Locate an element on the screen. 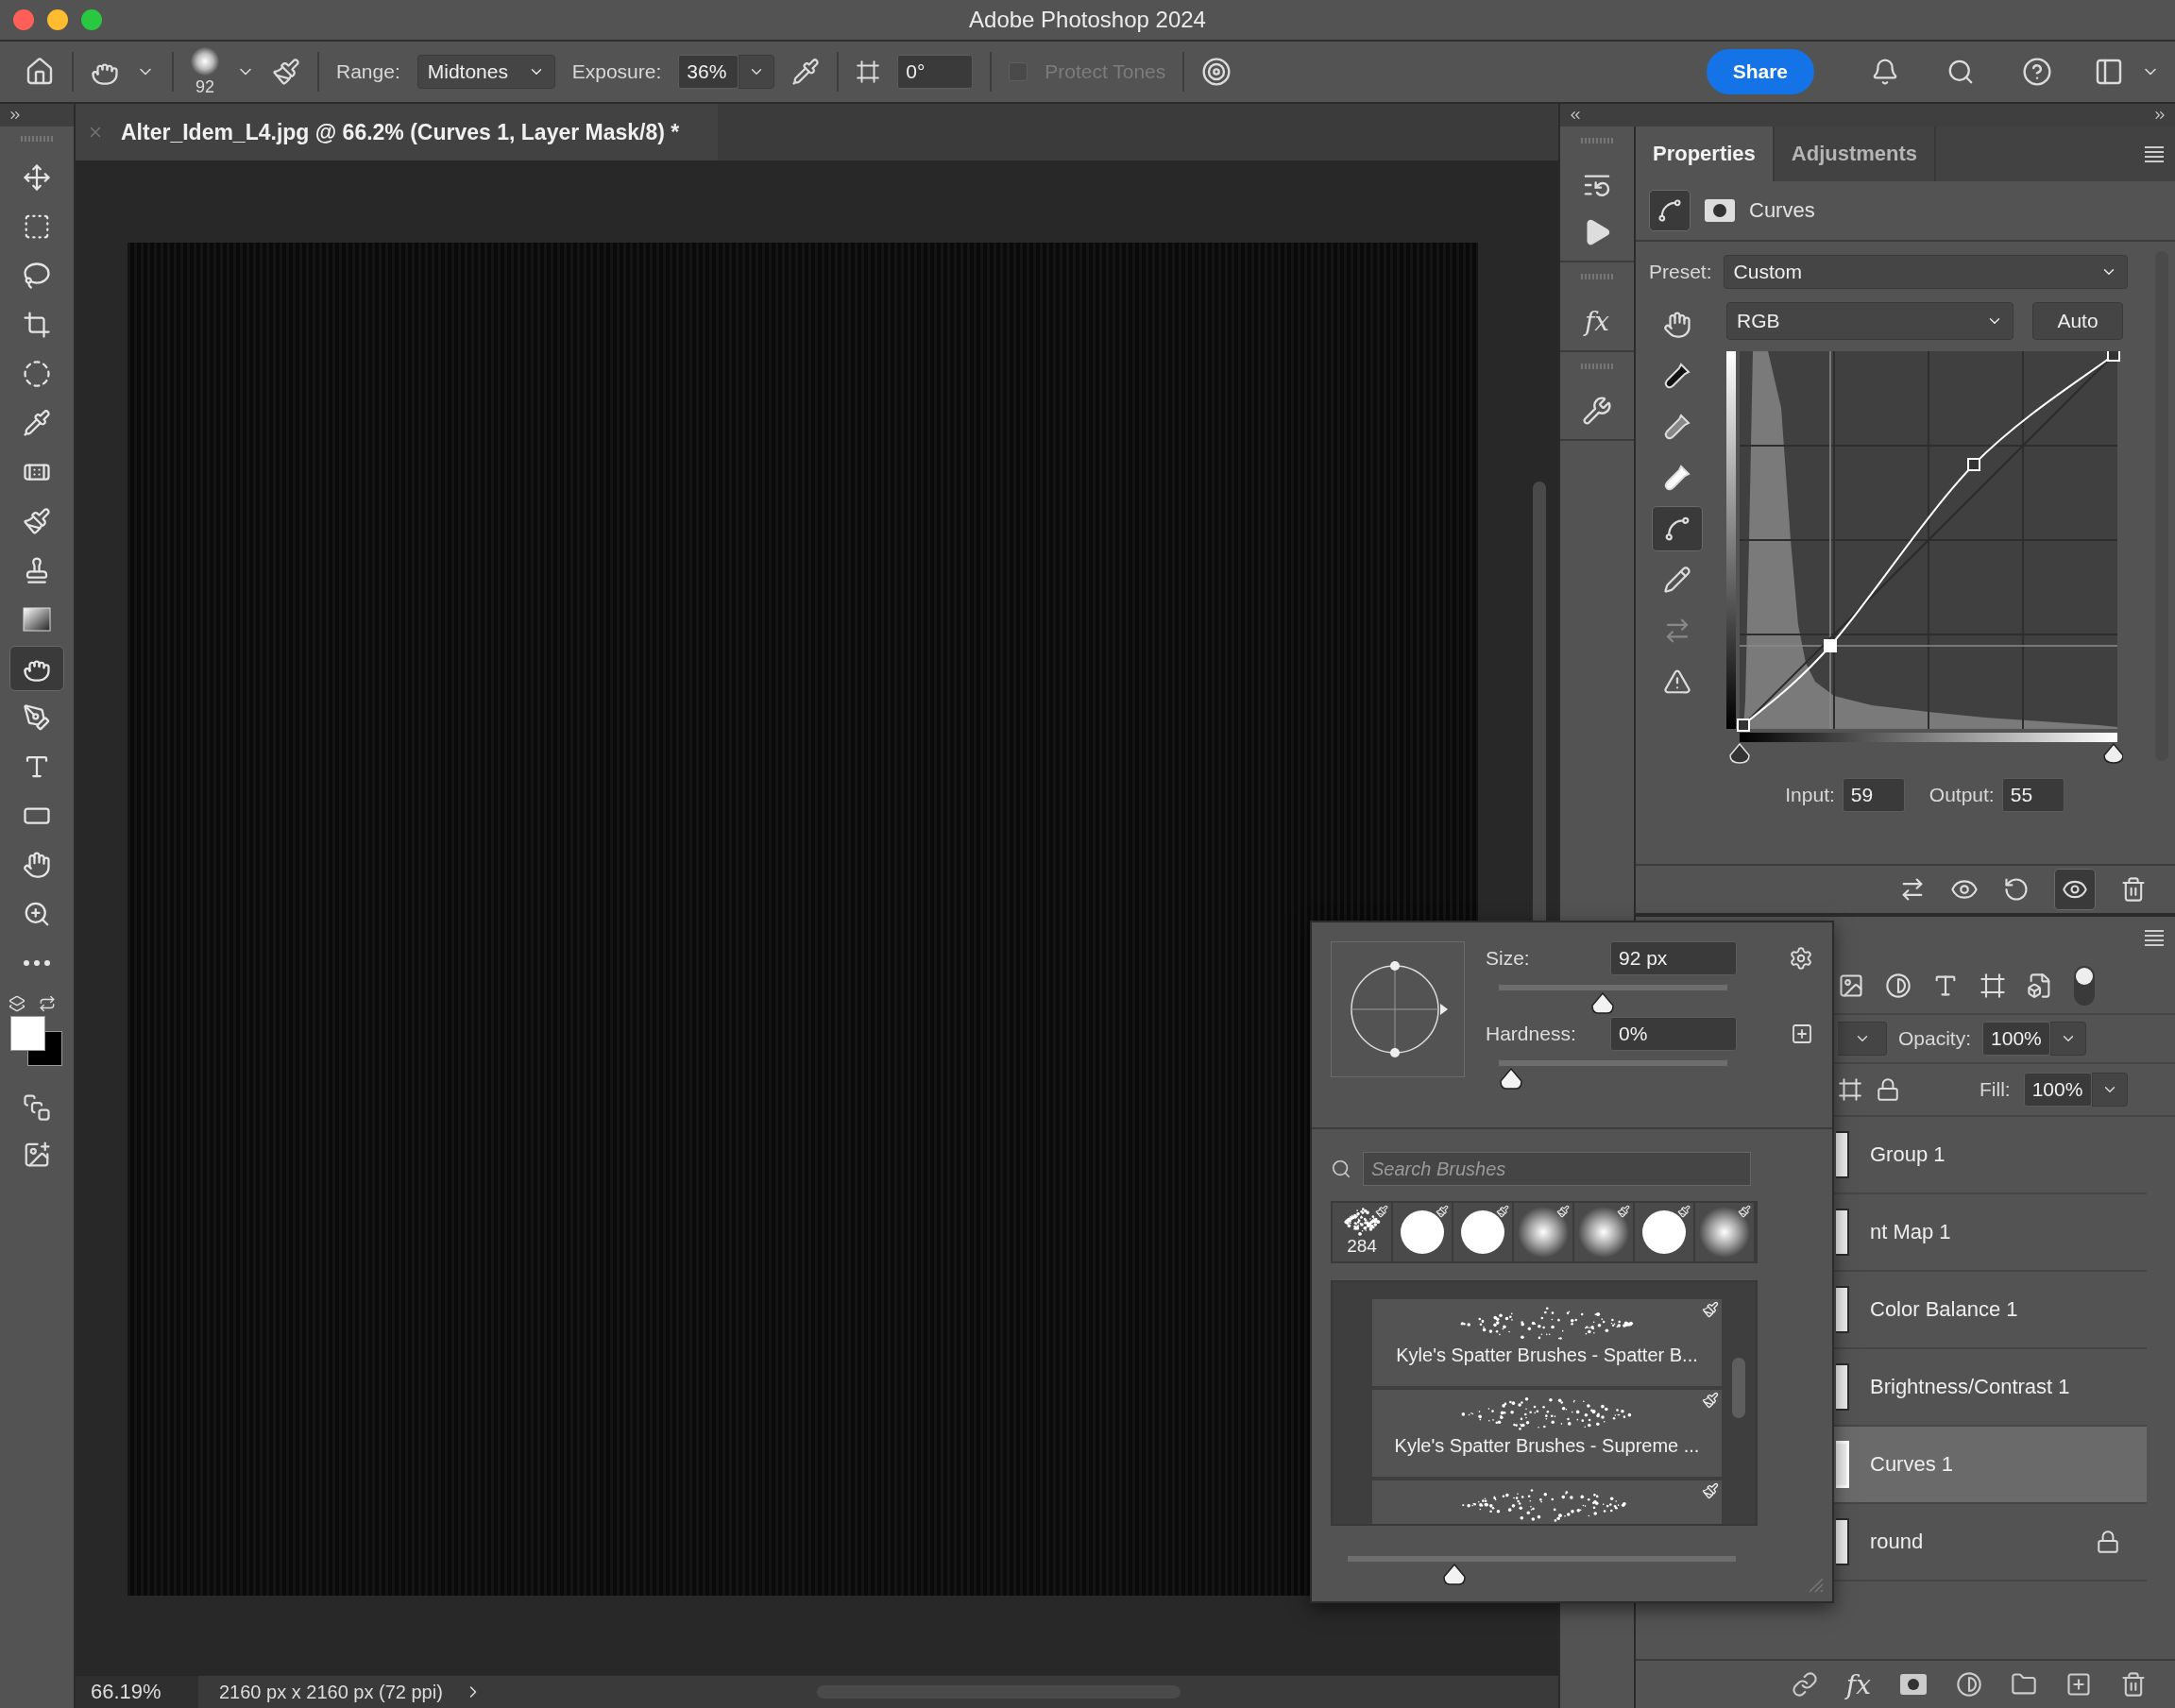 This screenshot has height=1708, width=2175. panel-tab: Properties is located at coordinates (1706, 154).